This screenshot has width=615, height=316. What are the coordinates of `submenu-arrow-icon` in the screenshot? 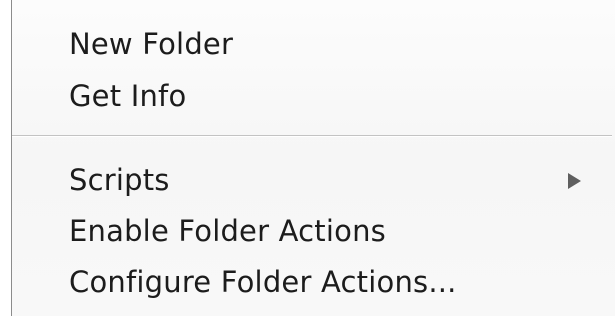 It's located at (574, 181).